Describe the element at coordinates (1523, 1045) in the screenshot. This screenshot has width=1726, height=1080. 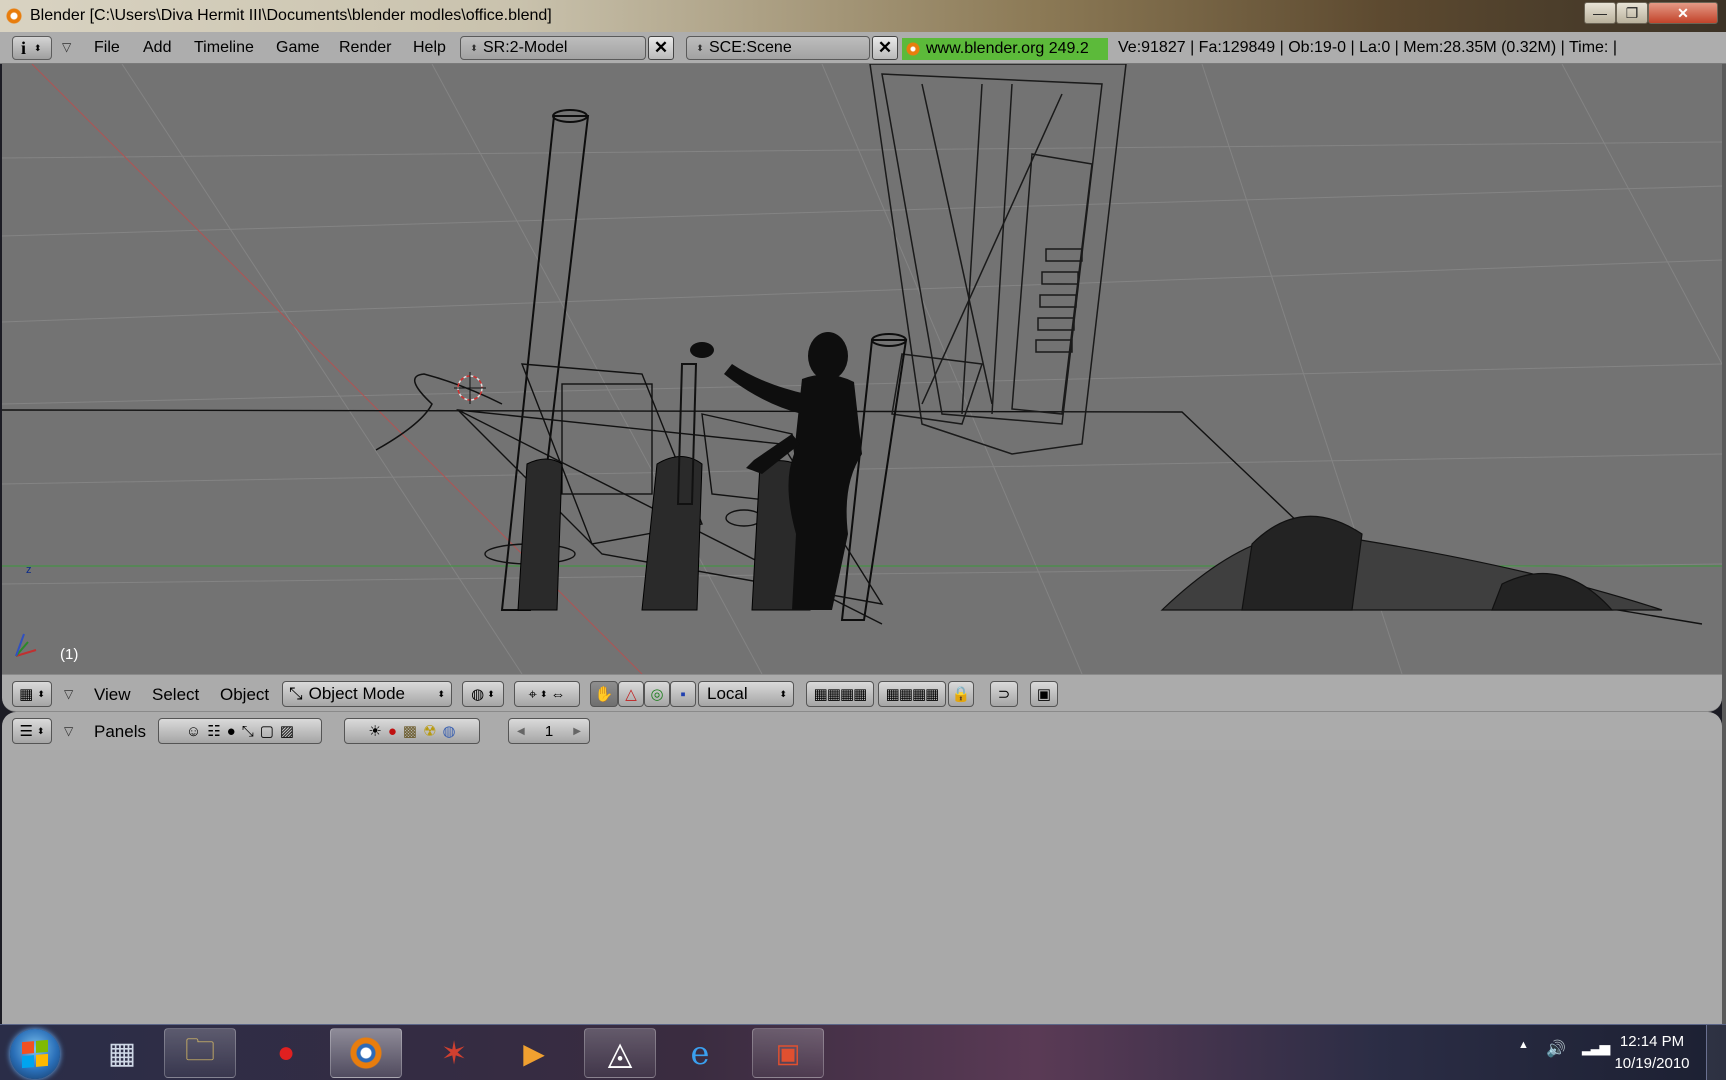
I see `tray-show-hidden-icon: ▲` at that location.